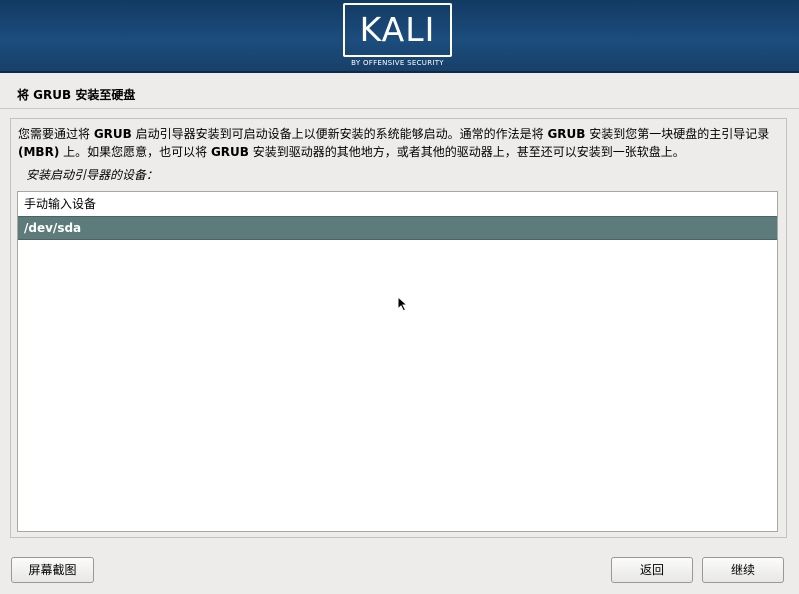  What do you see at coordinates (135, 152) in the screenshot?
I see `desc-line2-b: 上。如果您愿意，也可以将` at bounding box center [135, 152].